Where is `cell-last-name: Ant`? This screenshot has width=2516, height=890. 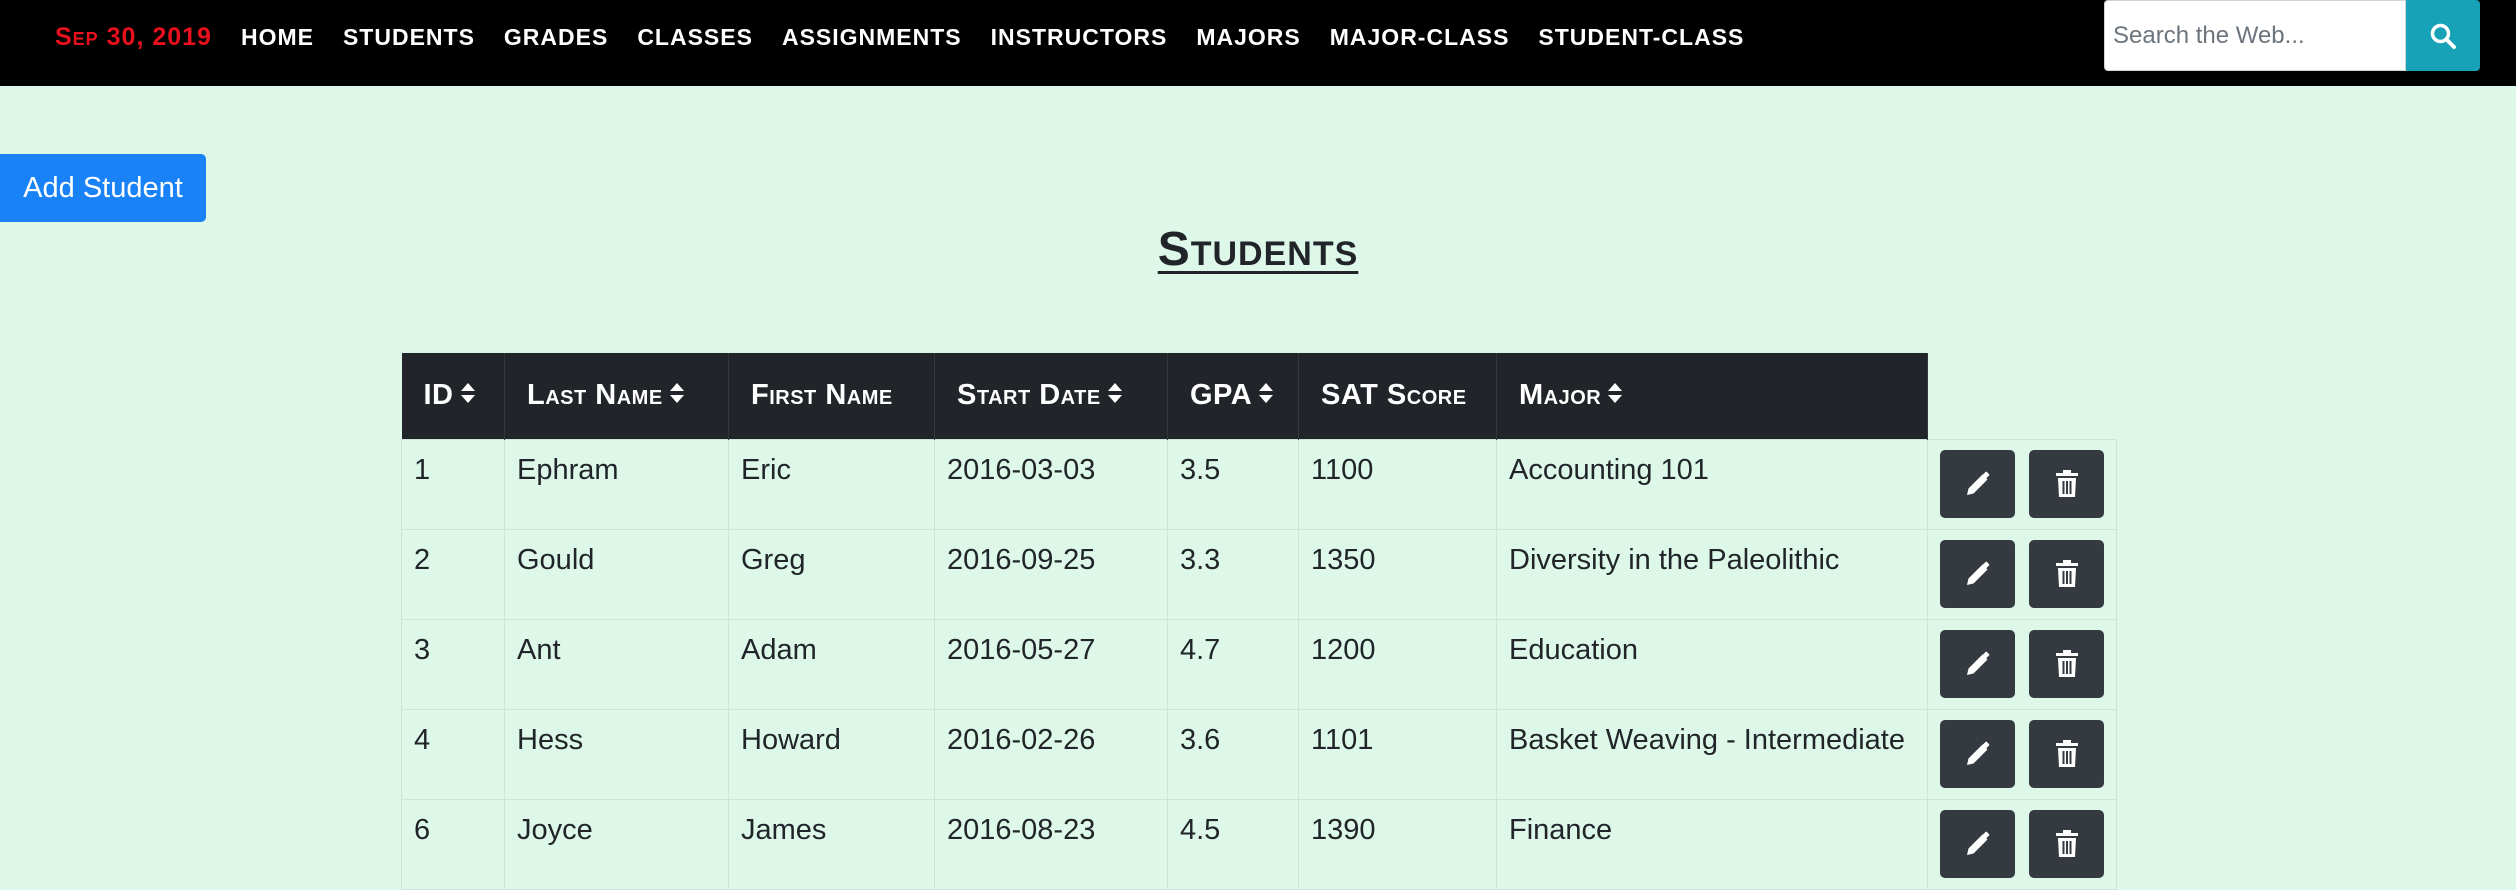 cell-last-name: Ant is located at coordinates (616, 664).